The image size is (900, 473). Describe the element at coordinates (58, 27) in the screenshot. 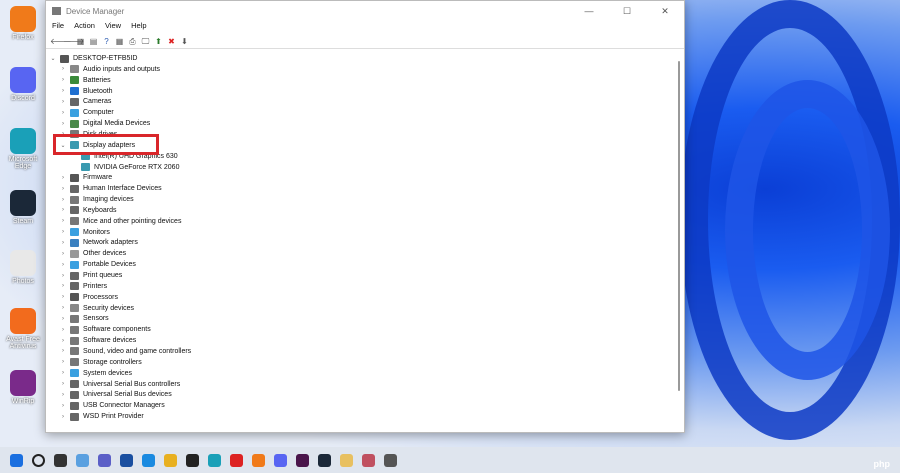

I see `menu-file: File` at that location.